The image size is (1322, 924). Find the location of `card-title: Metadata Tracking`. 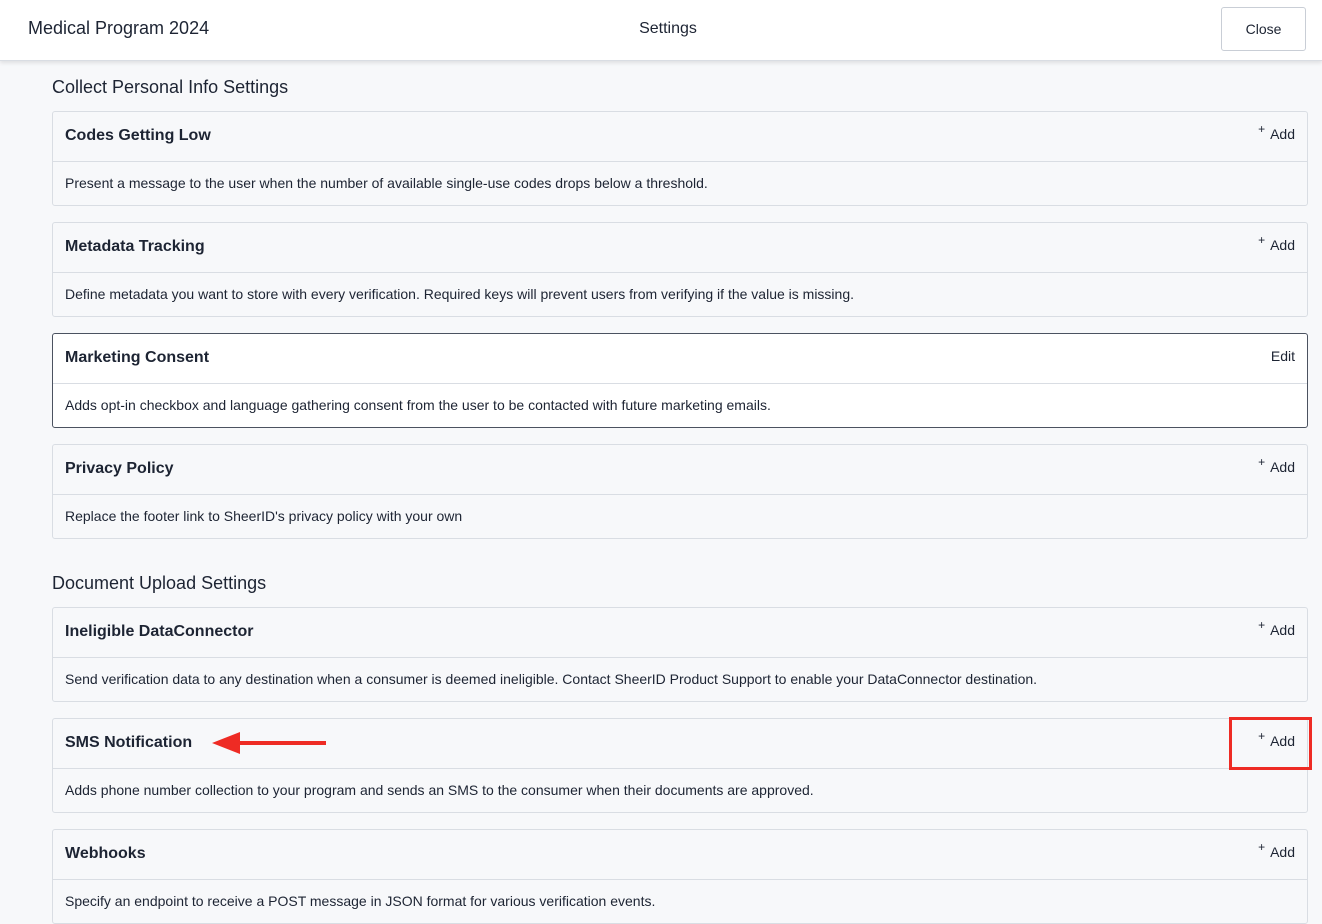

card-title: Metadata Tracking is located at coordinates (135, 246).